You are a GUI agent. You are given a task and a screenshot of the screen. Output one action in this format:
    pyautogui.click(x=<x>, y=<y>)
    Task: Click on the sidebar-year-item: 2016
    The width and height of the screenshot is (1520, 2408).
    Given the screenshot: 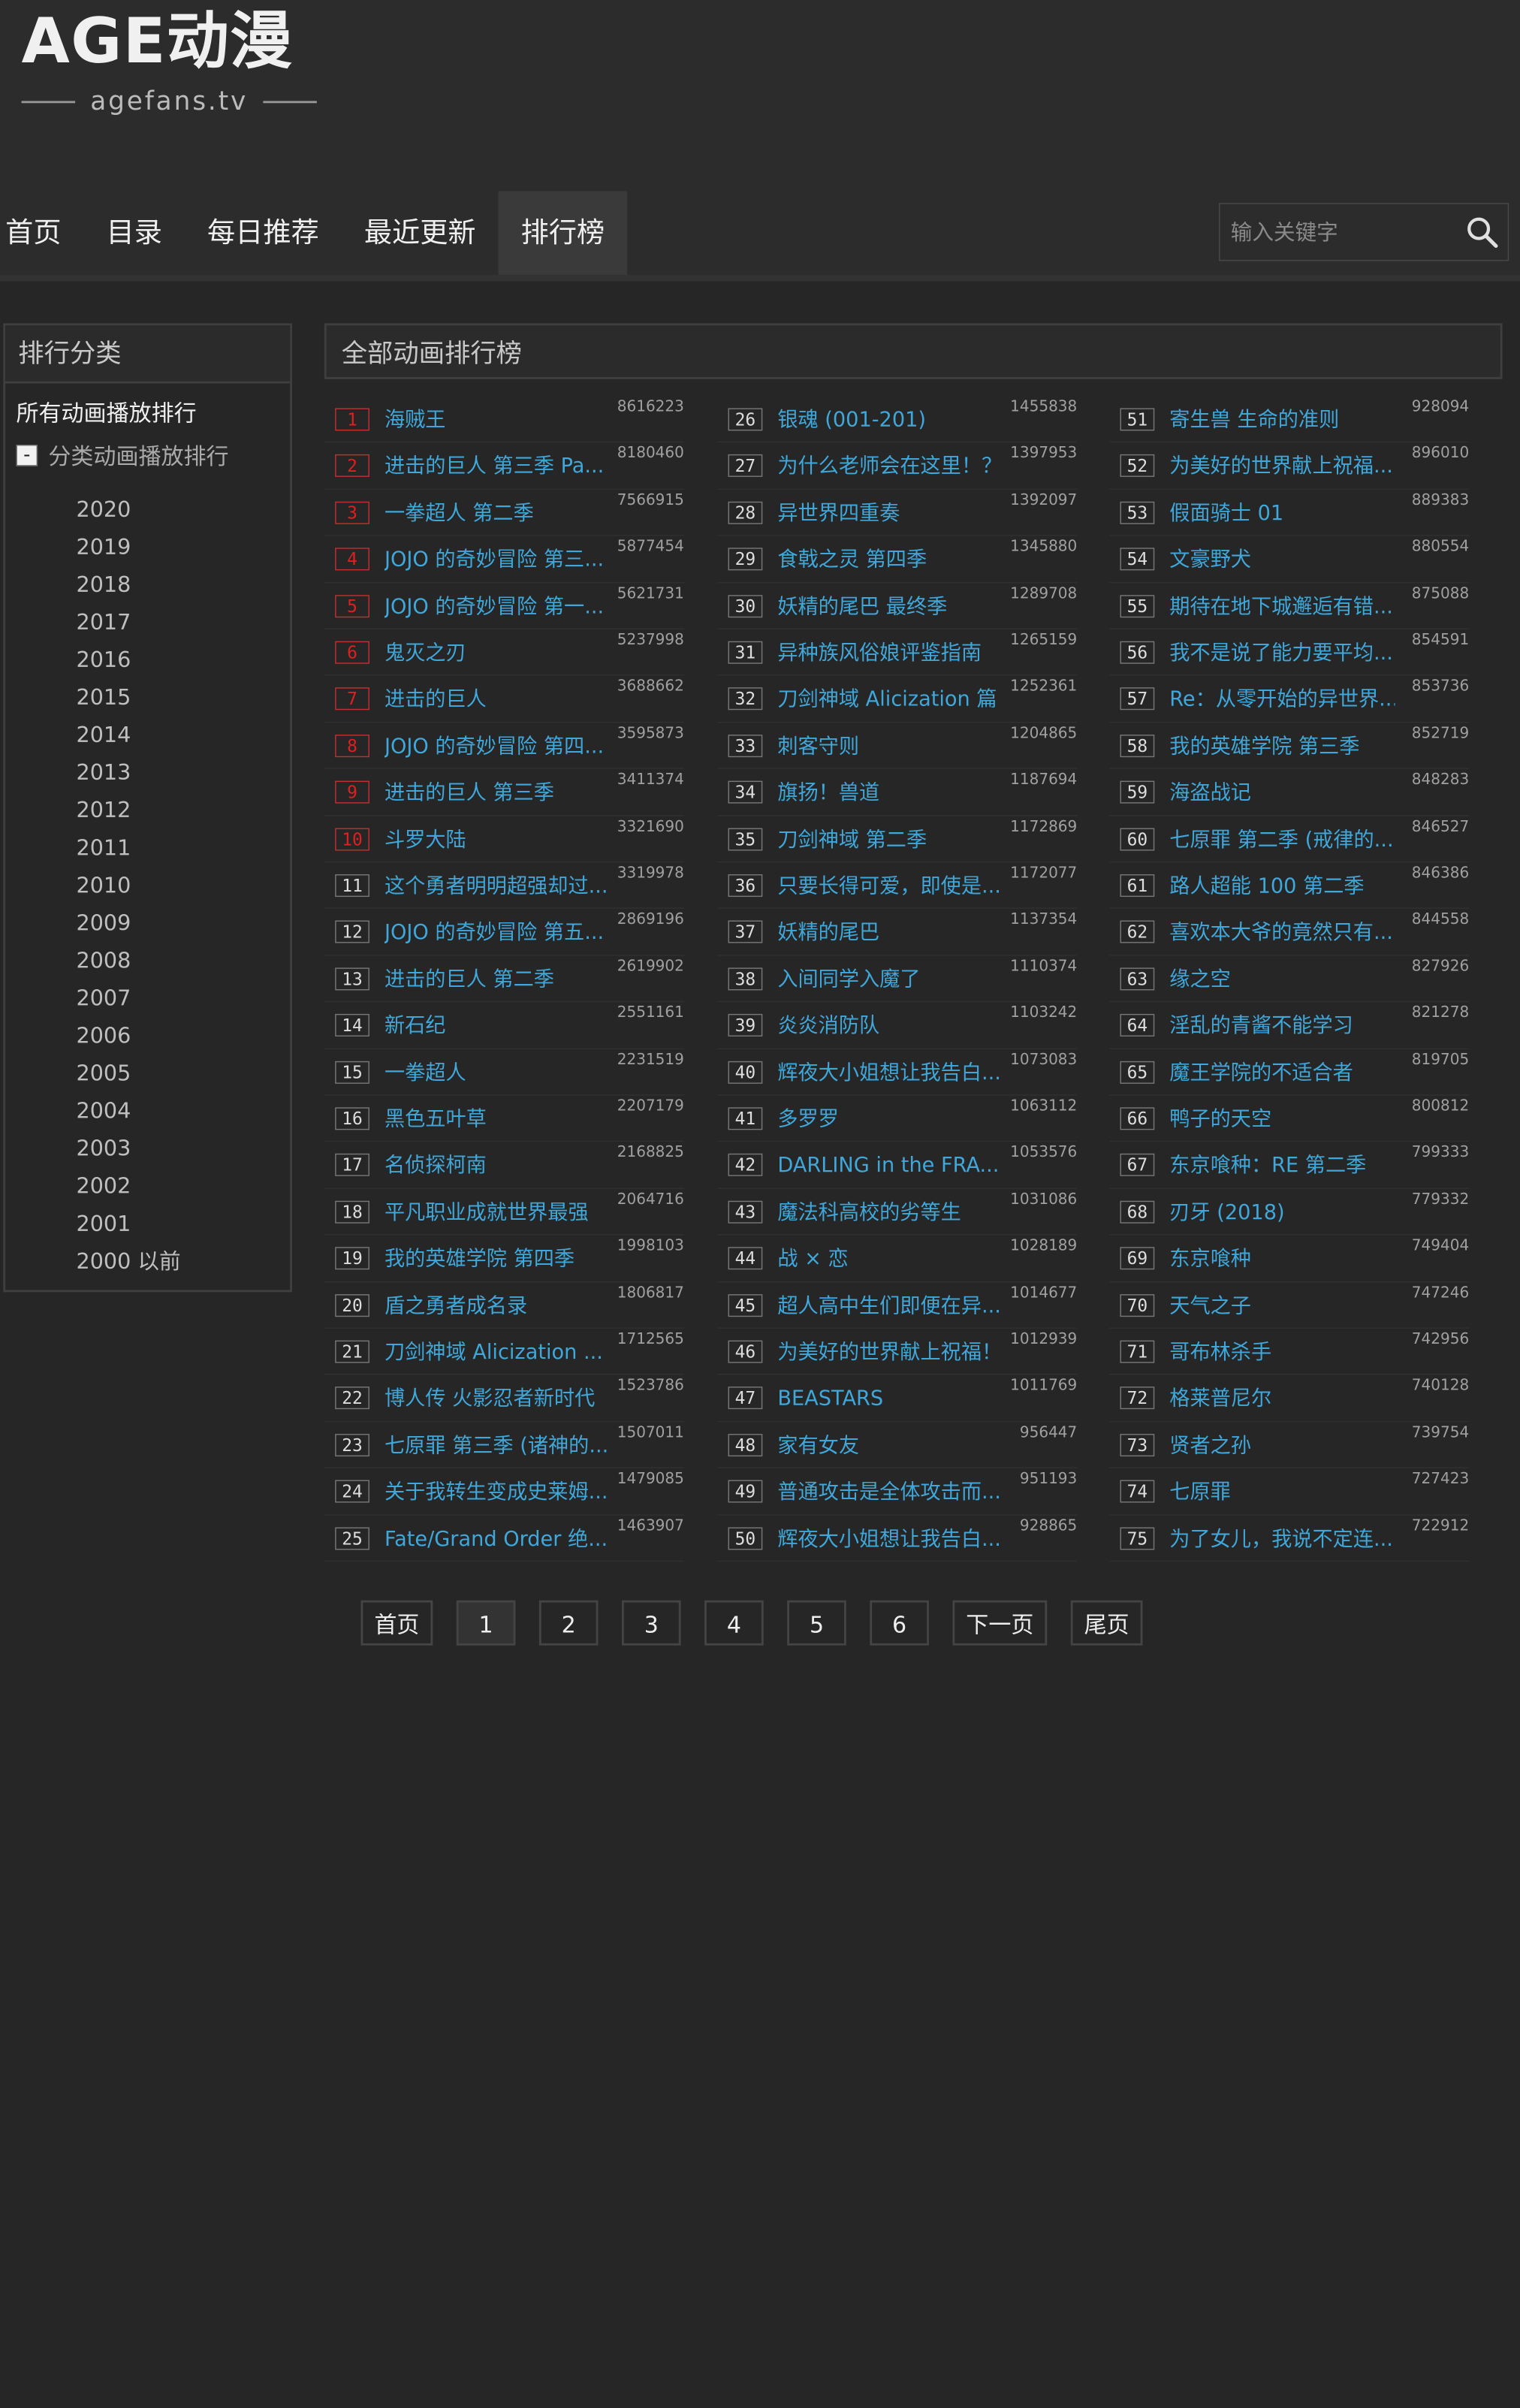 What is the action you would take?
    pyautogui.click(x=129, y=660)
    